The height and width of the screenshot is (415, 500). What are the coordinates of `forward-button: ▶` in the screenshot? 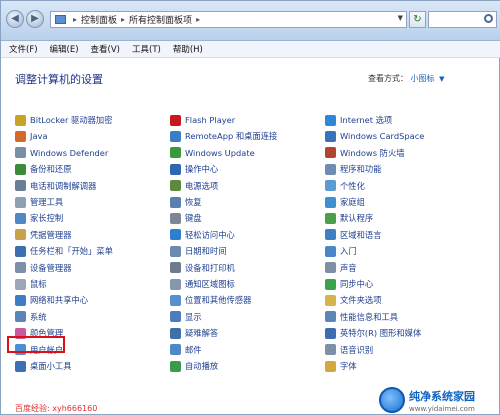 It's located at (35, 19).